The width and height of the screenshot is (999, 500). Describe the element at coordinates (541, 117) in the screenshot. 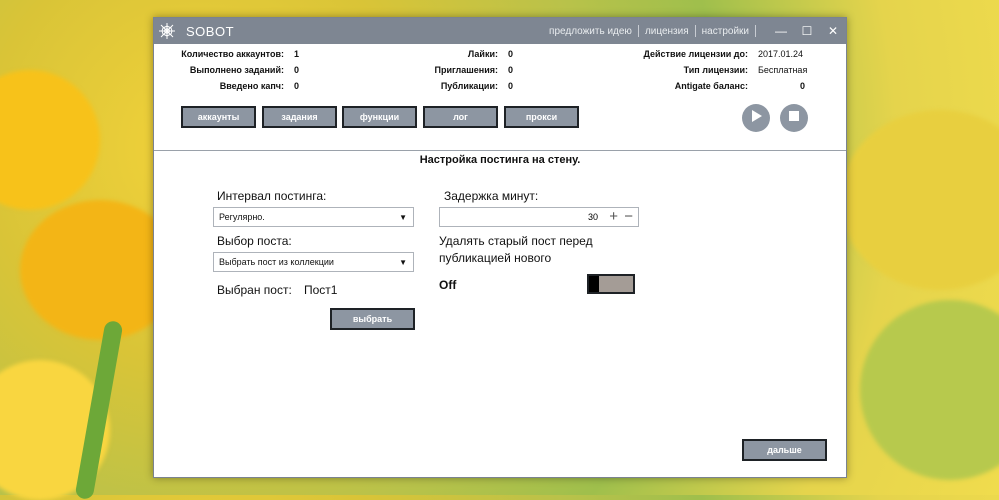

I see `tab-proxy: прокси` at that location.